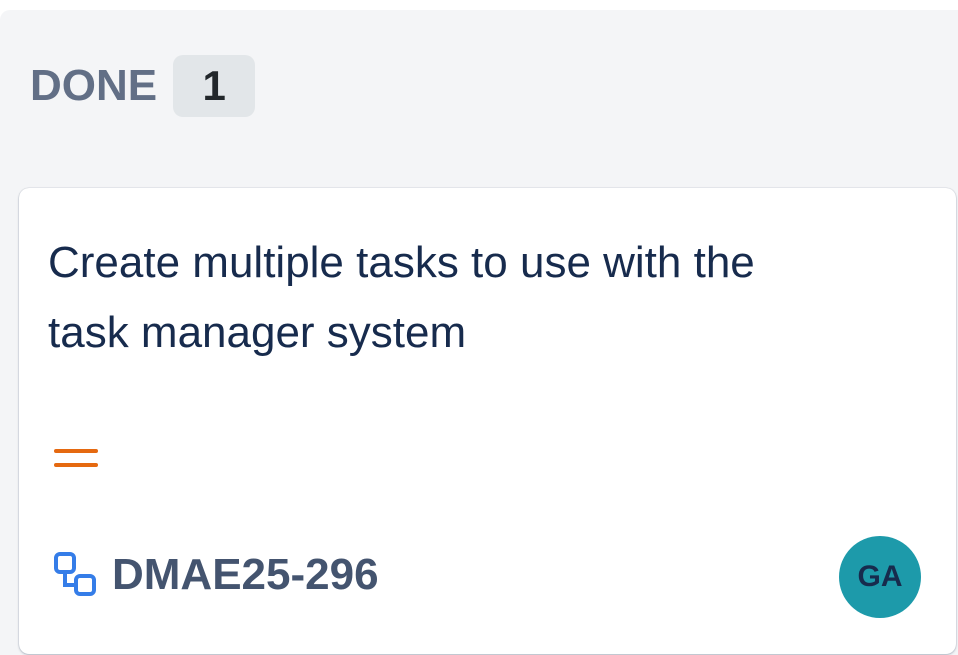  What do you see at coordinates (245, 575) in the screenshot?
I see `issue-key-link: DMAE25-296` at bounding box center [245, 575].